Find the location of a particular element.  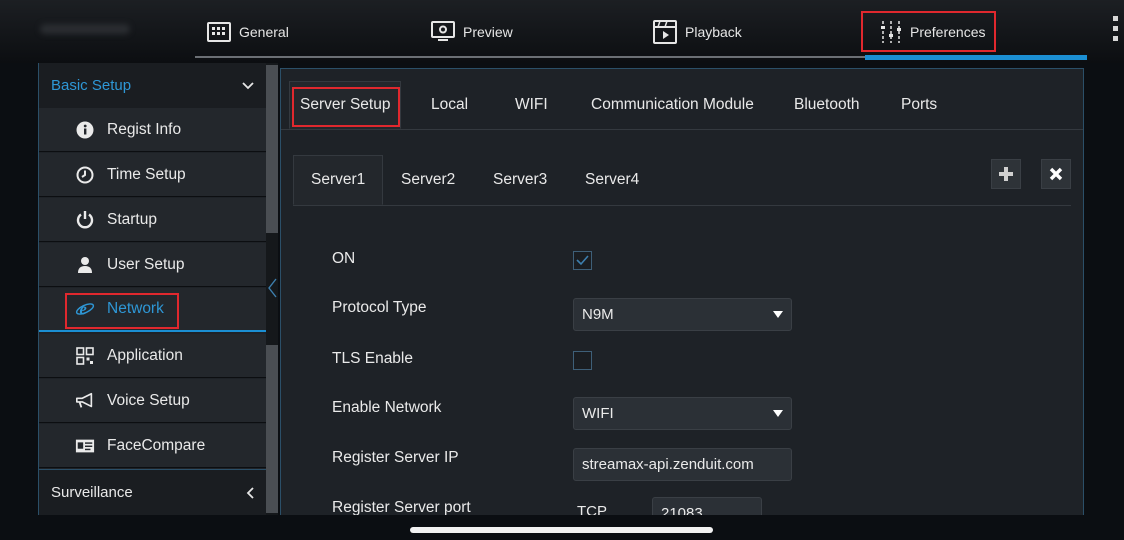

tab-label: WIFI is located at coordinates (531, 104).